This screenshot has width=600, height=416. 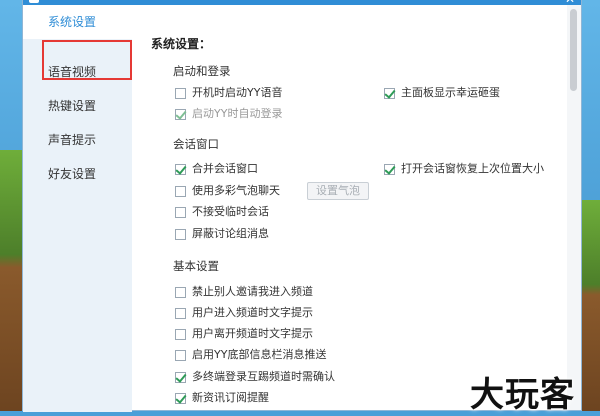 What do you see at coordinates (77, 106) in the screenshot?
I see `sidebar-item-hotkeys: 热键设置` at bounding box center [77, 106].